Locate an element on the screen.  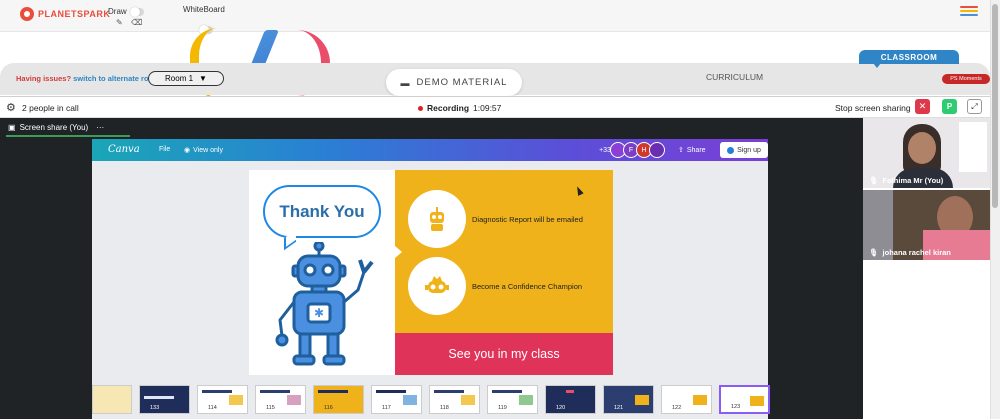
recording-indicator: Recording 1:09:57 is located at coordinates (459, 108).